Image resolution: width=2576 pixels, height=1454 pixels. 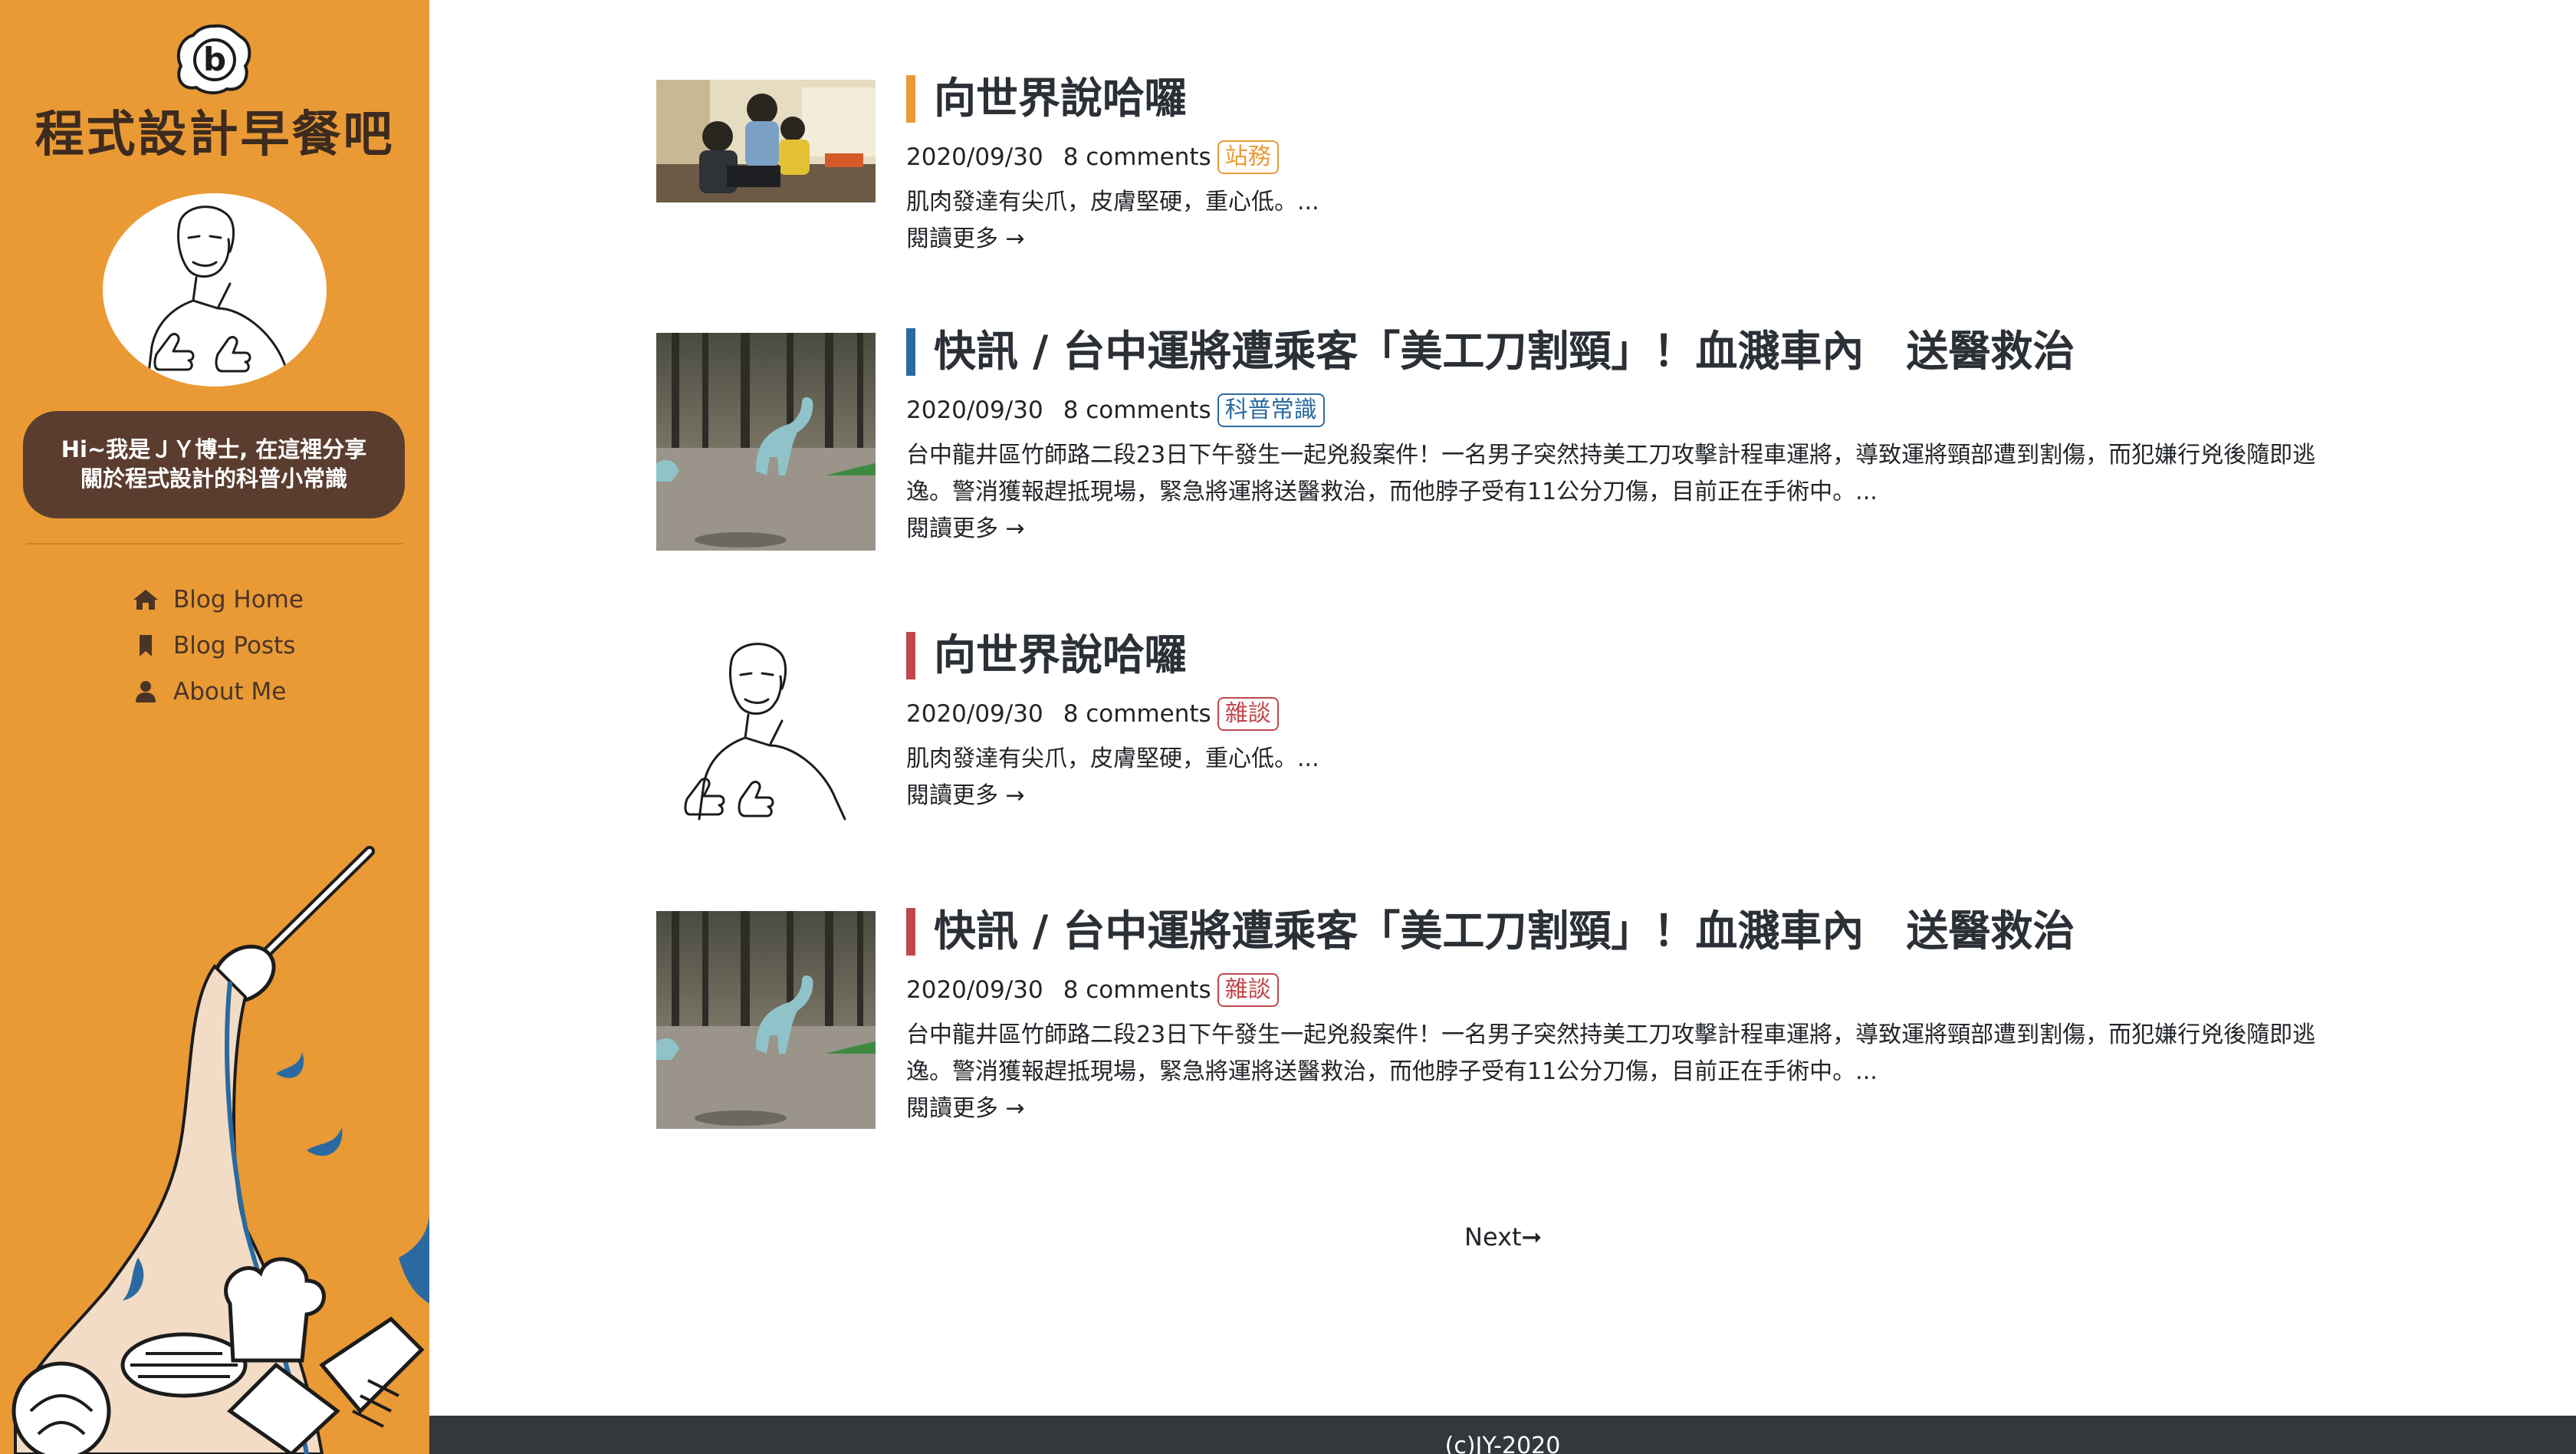 I want to click on sidebar-divider, so click(x=215, y=543).